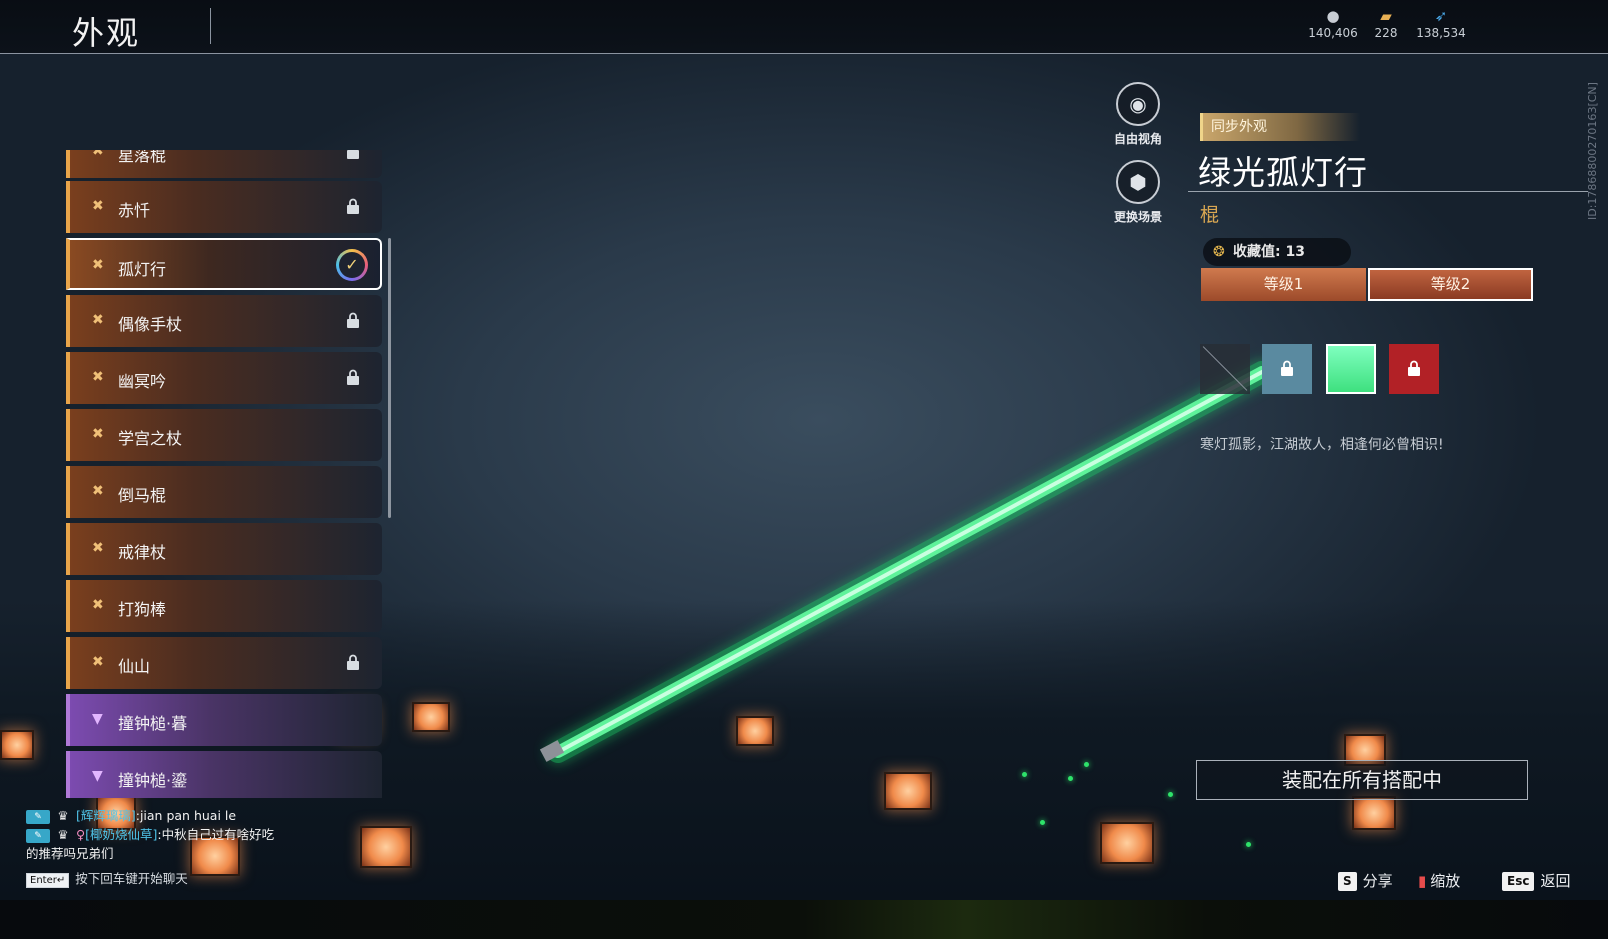 This screenshot has width=1608, height=939. What do you see at coordinates (131, 878) in the screenshot?
I see `chat-hint-text: 按下回车键开始聊天` at bounding box center [131, 878].